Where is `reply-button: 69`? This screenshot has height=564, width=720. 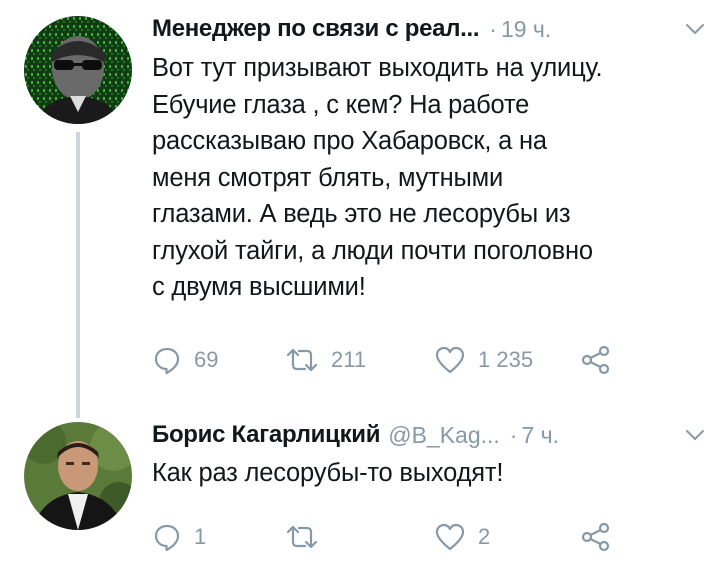
reply-button: 69 is located at coordinates (185, 360).